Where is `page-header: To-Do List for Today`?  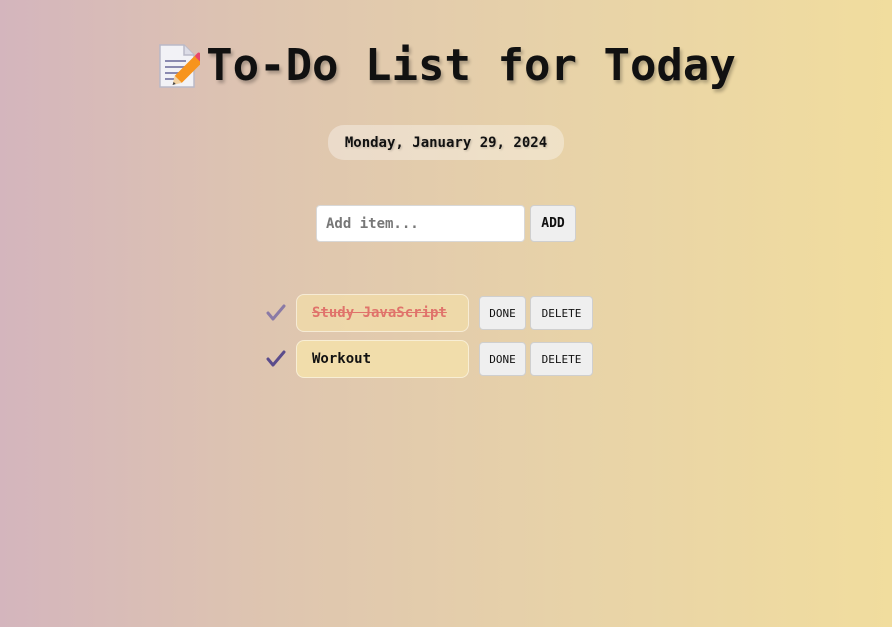
page-header: To-Do List for Today is located at coordinates (446, 65).